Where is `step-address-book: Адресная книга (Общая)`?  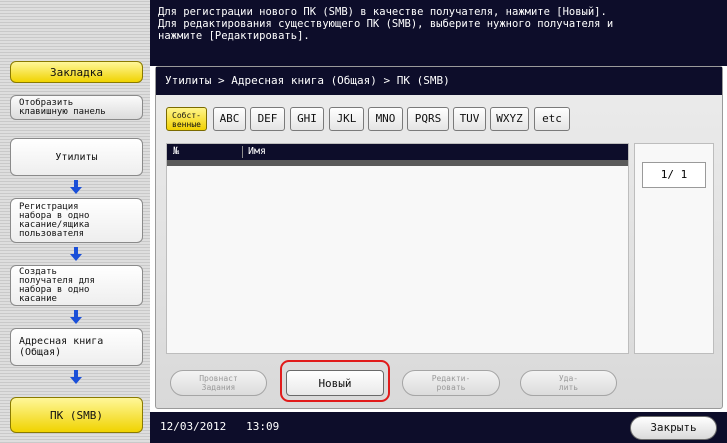 step-address-book: Адресная книга (Общая) is located at coordinates (76, 347).